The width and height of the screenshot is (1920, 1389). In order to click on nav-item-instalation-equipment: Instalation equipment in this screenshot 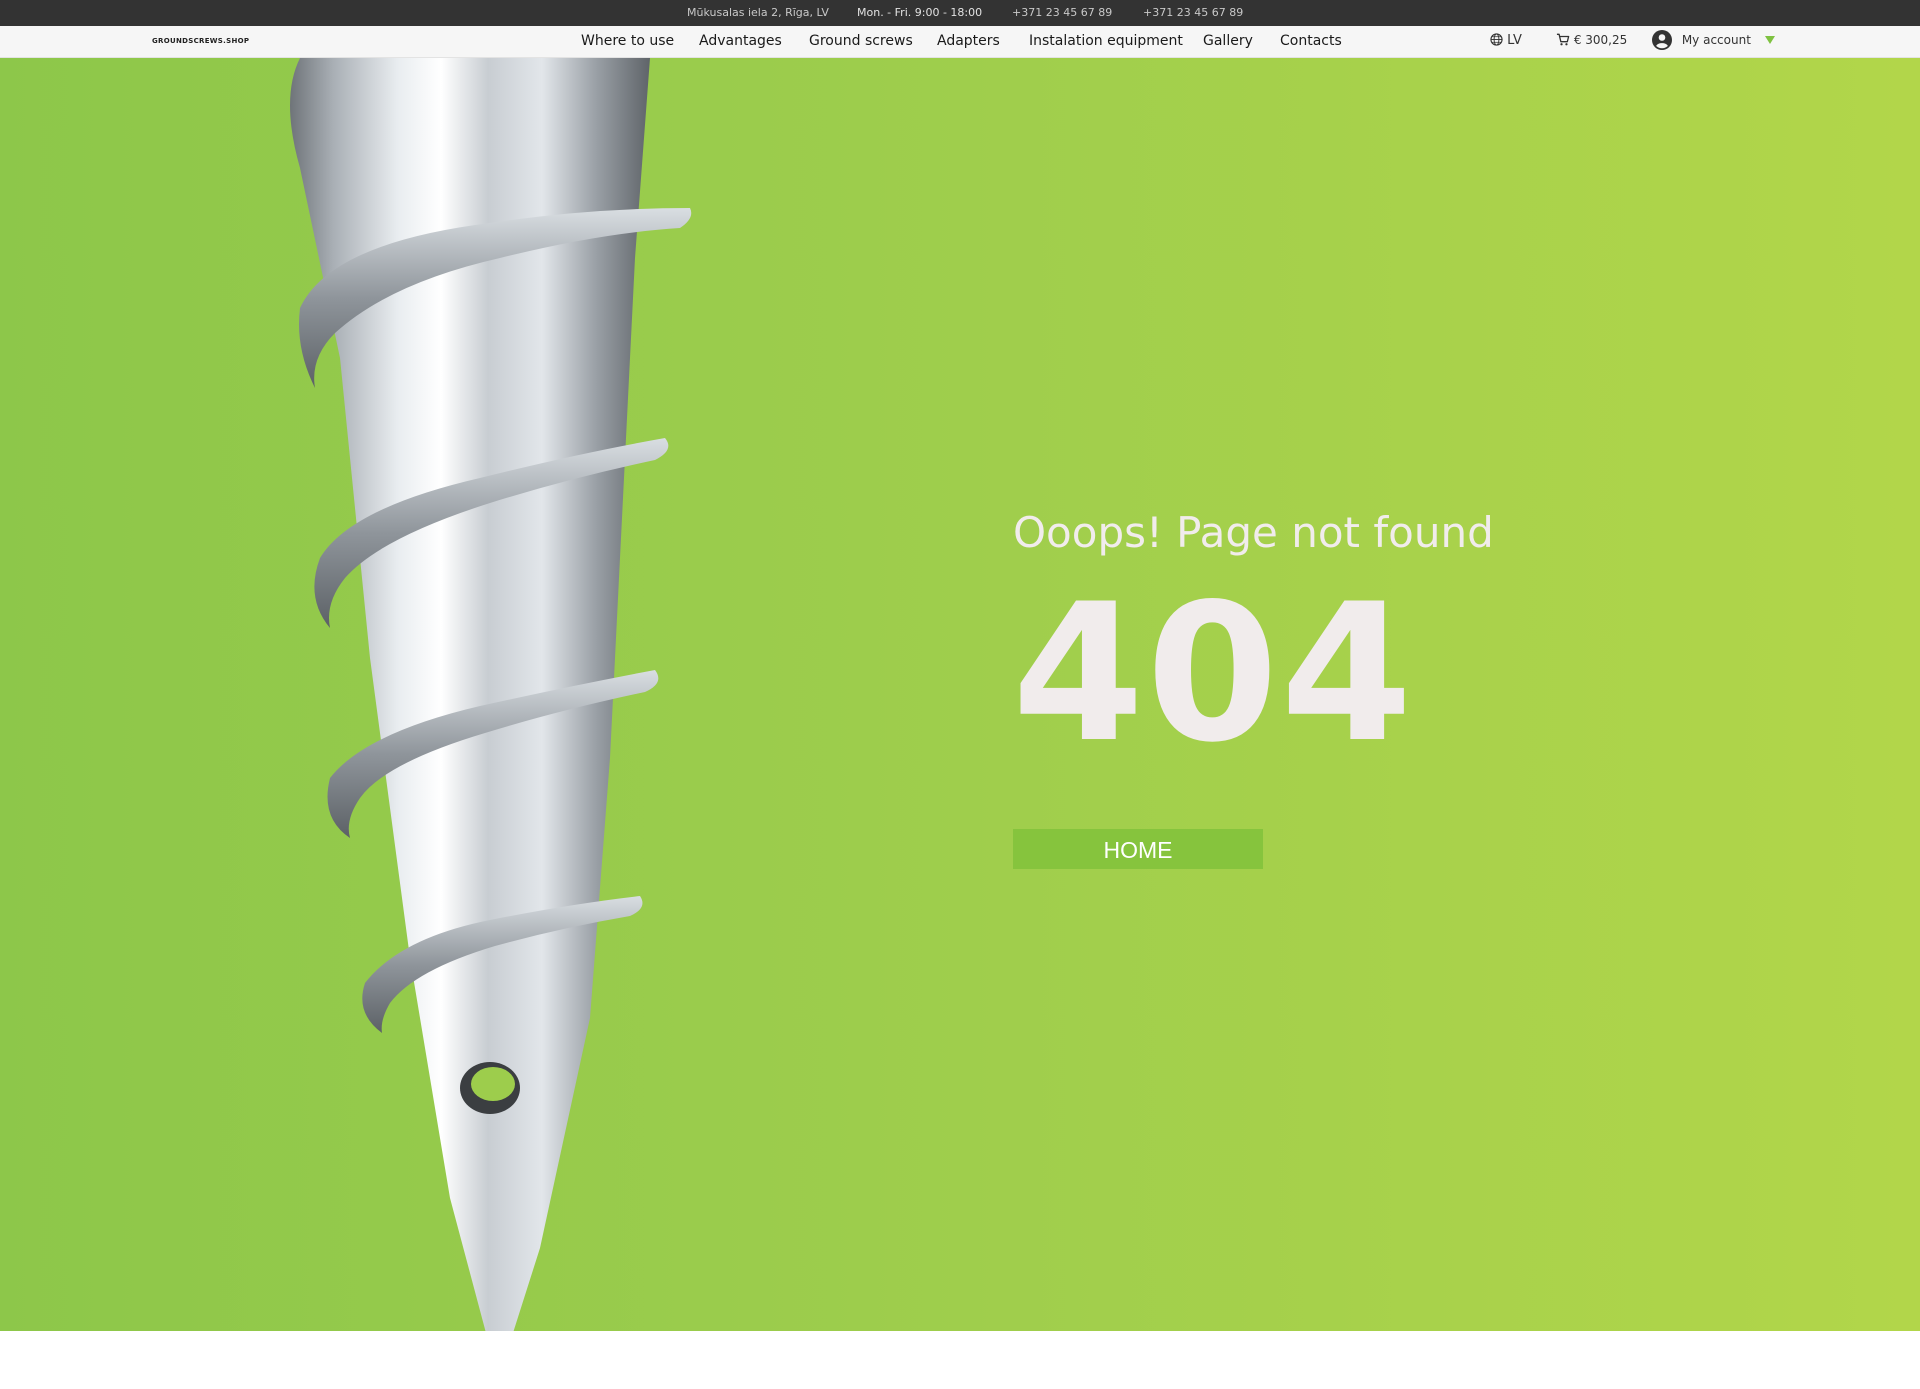, I will do `click(1106, 41)`.